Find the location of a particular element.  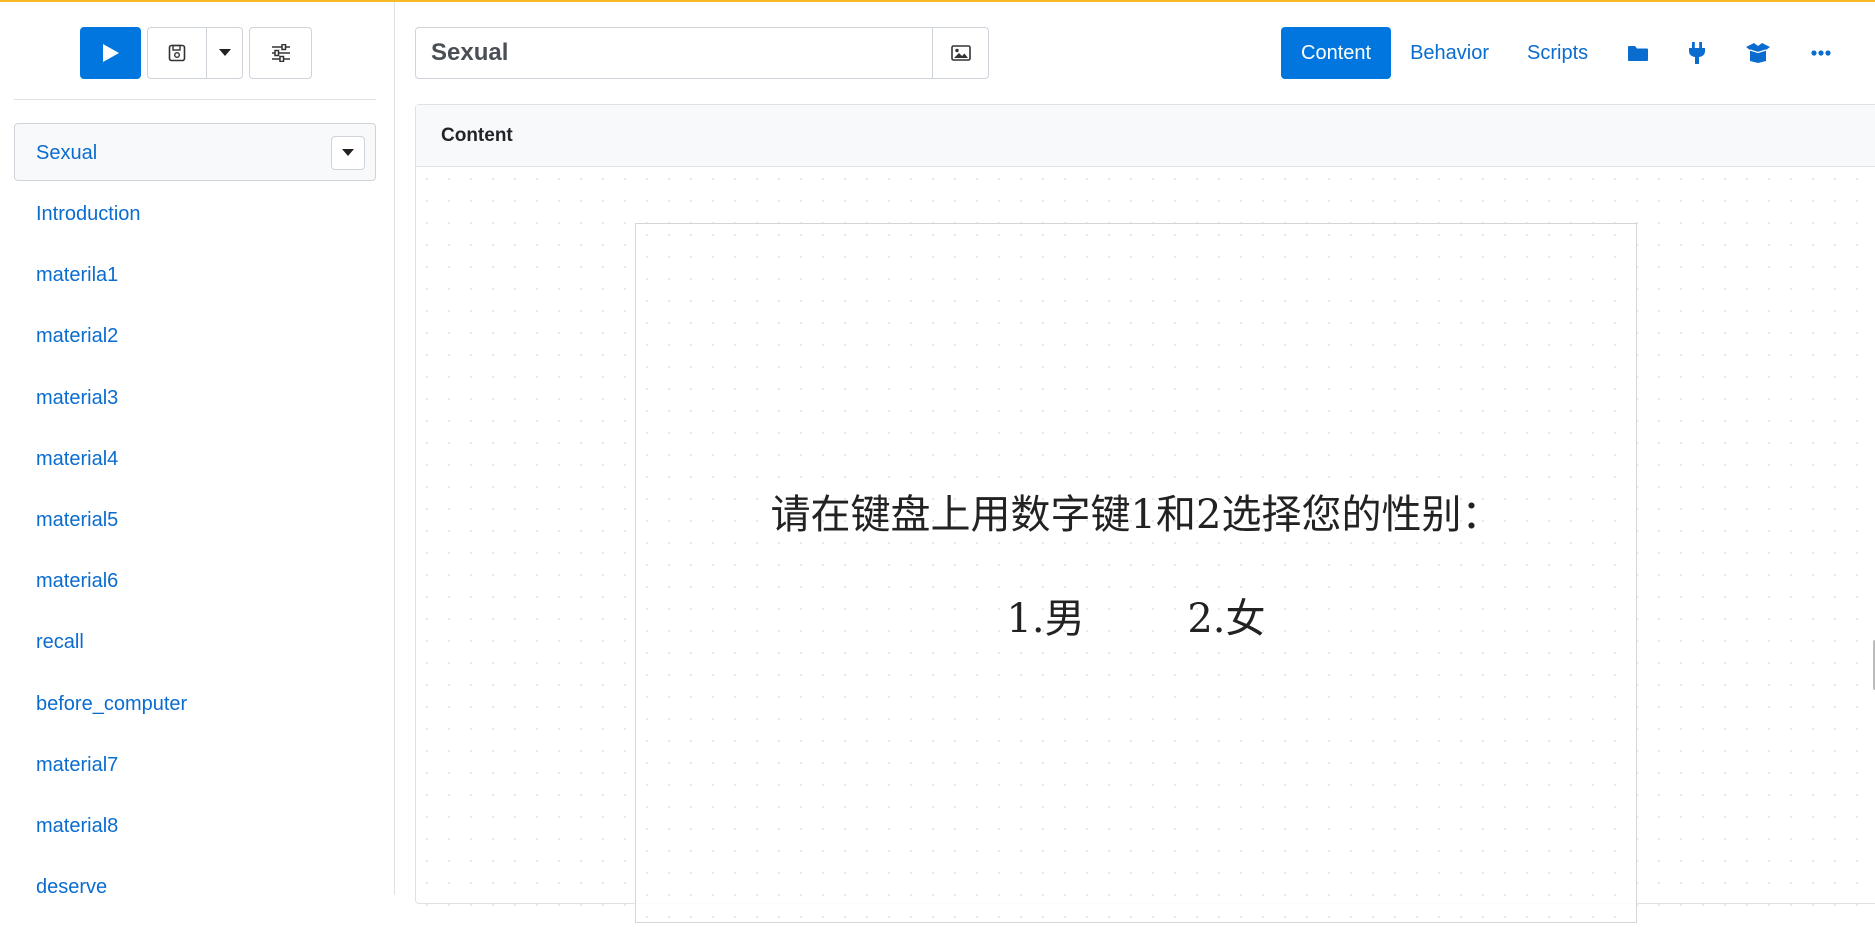

sidebar-item-before-computer: before_computer is located at coordinates (111, 719).